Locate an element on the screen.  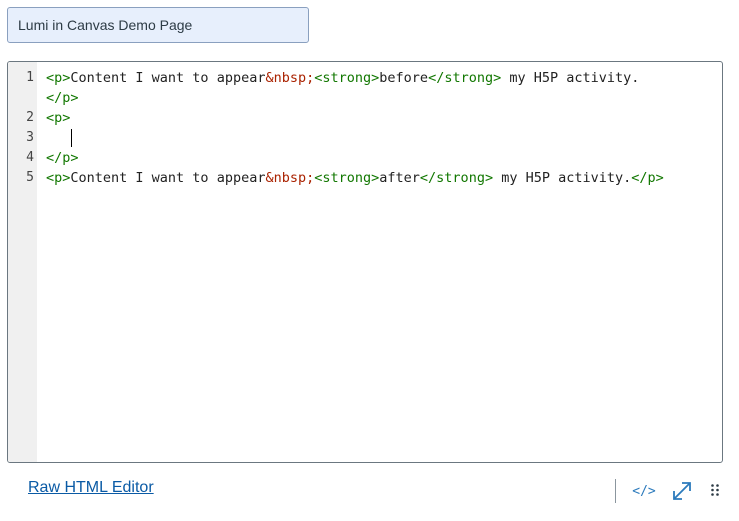
code-line-4: </p> is located at coordinates (62, 158).